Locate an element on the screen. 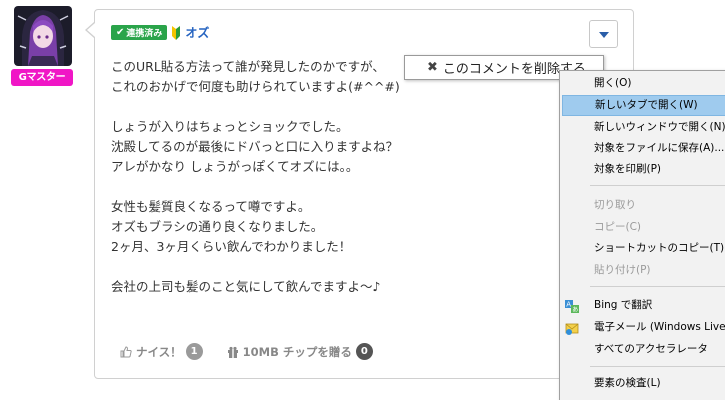 The width and height of the screenshot is (725, 400). ctx-bing-translate: Bing で翻訳 is located at coordinates (643, 305).